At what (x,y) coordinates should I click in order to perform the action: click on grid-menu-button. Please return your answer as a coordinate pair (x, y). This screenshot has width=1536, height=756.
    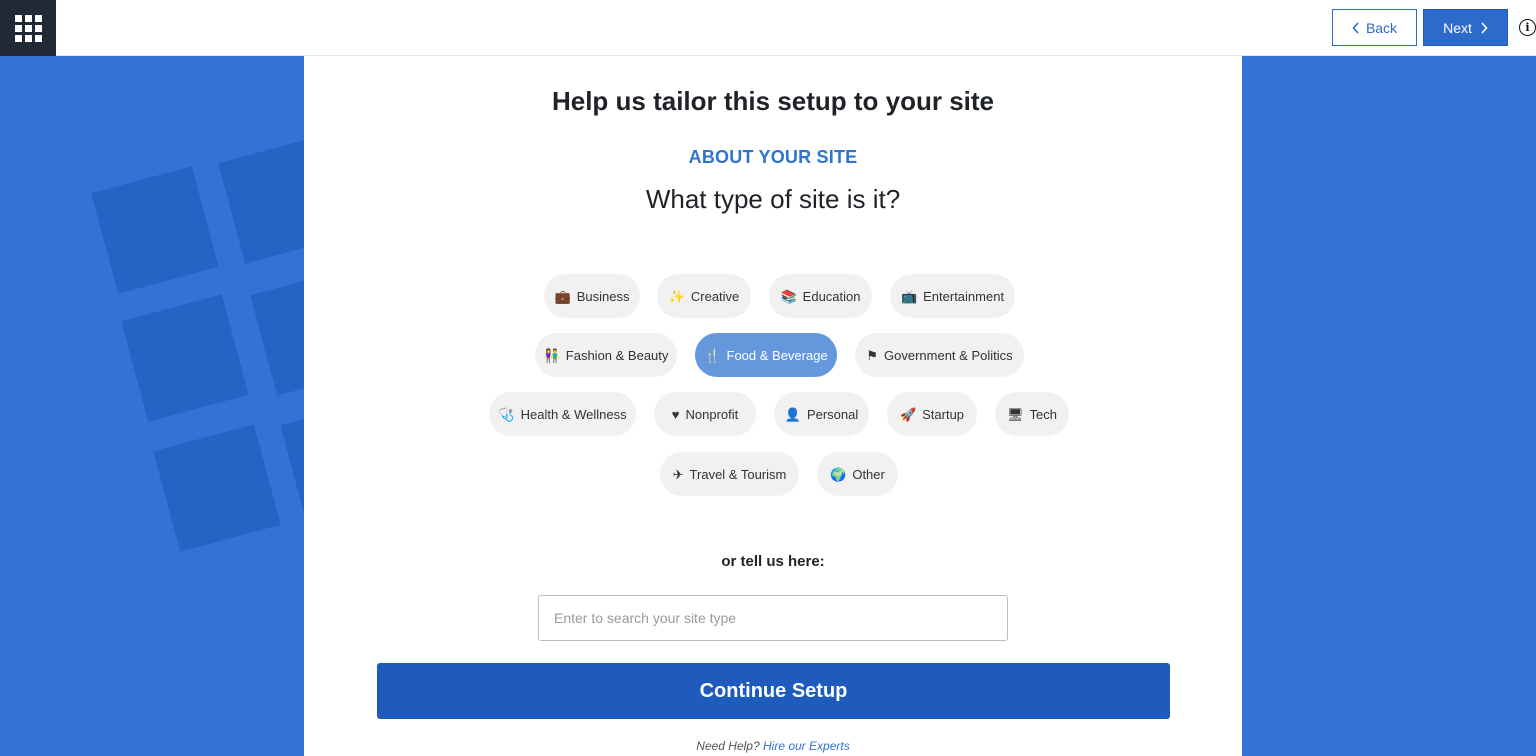
    Looking at the image, I should click on (28, 28).